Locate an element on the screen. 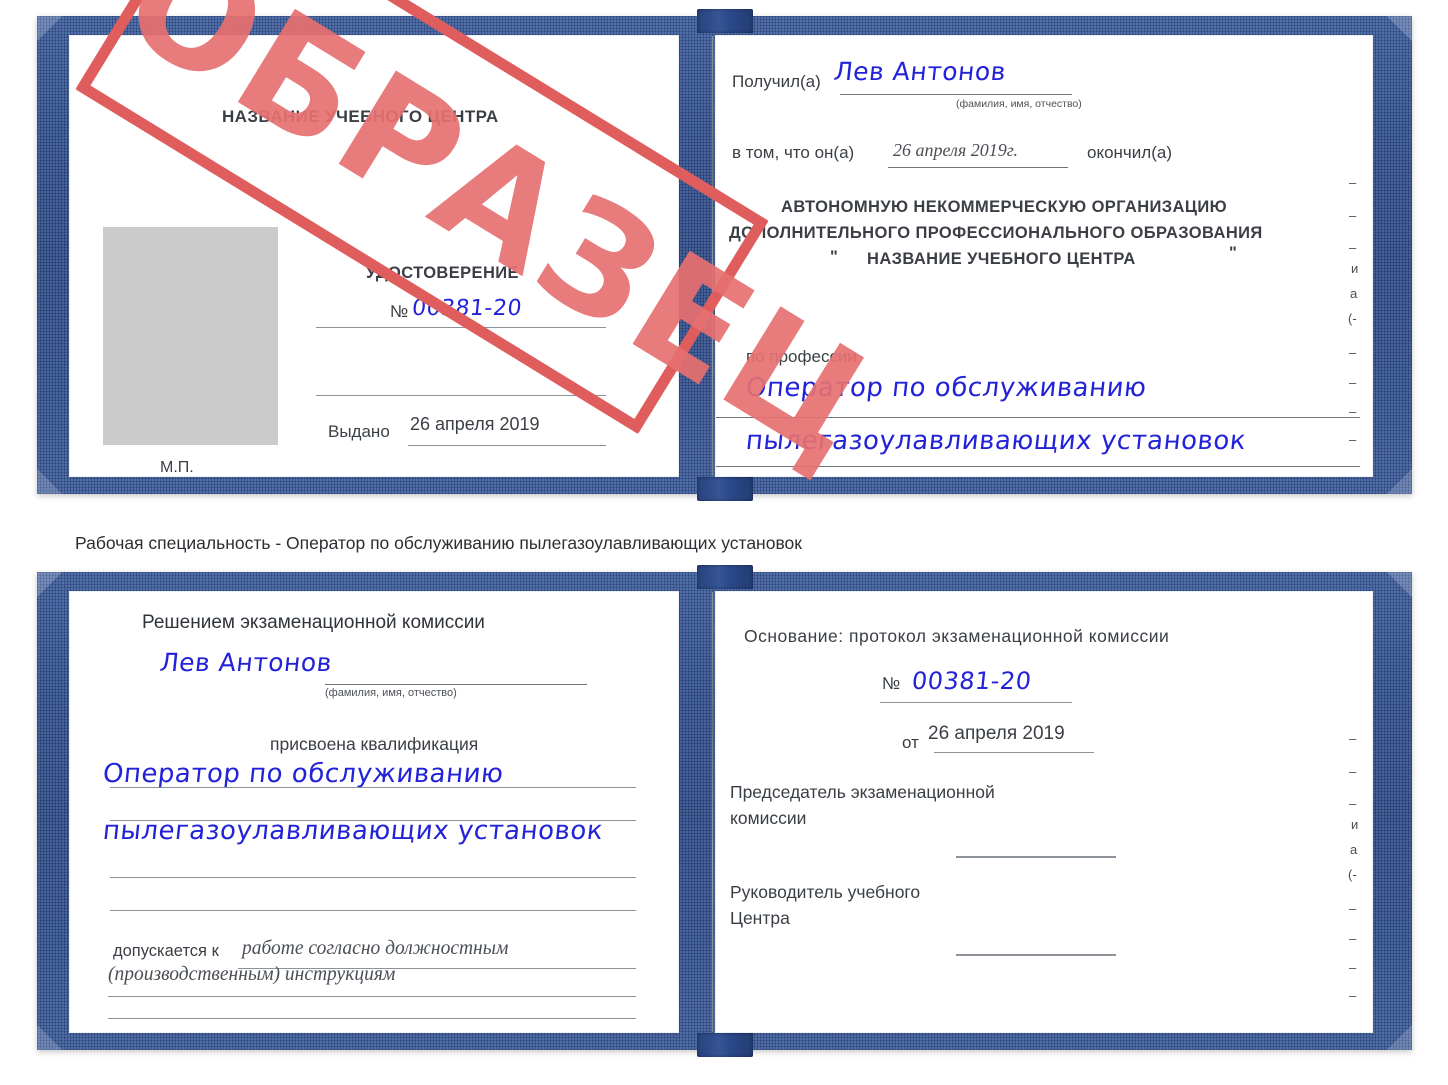  bottom-left-qualification-line2: пылегазоулавливающих установок is located at coordinates (353, 831).